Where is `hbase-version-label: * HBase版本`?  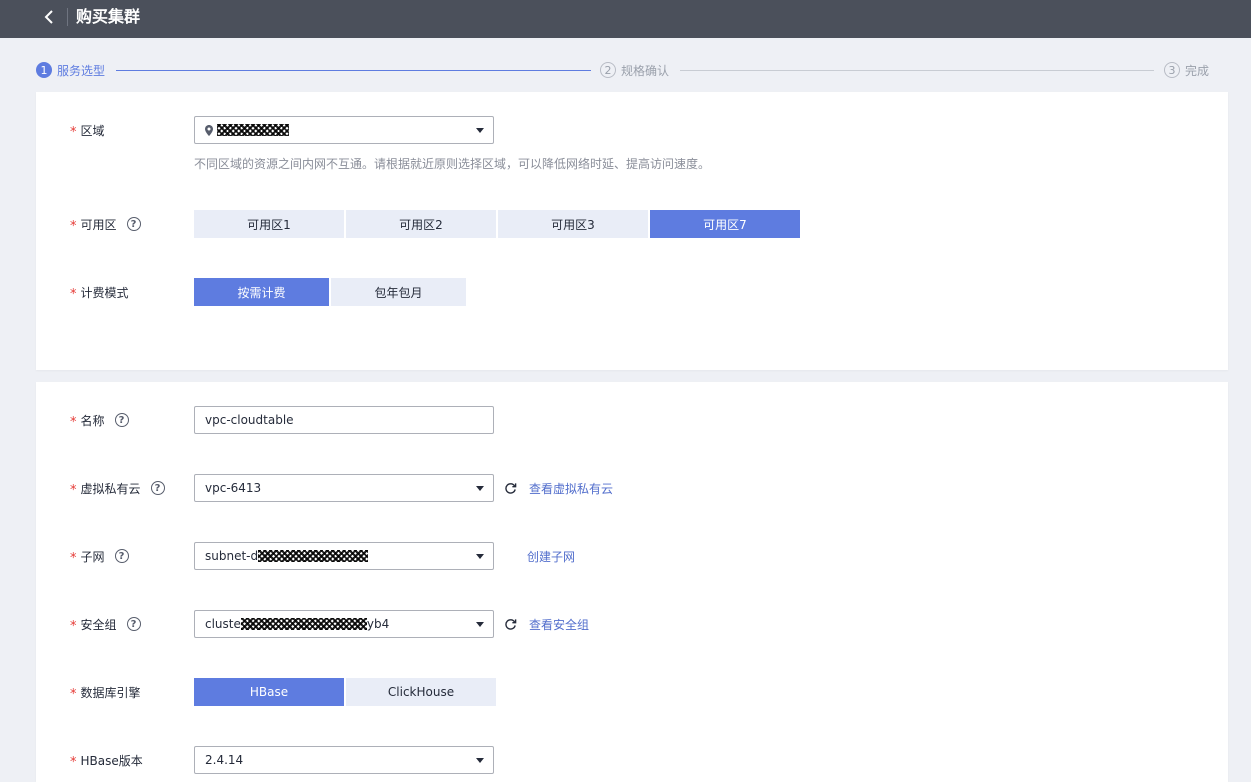 hbase-version-label: * HBase版本 is located at coordinates (106, 760).